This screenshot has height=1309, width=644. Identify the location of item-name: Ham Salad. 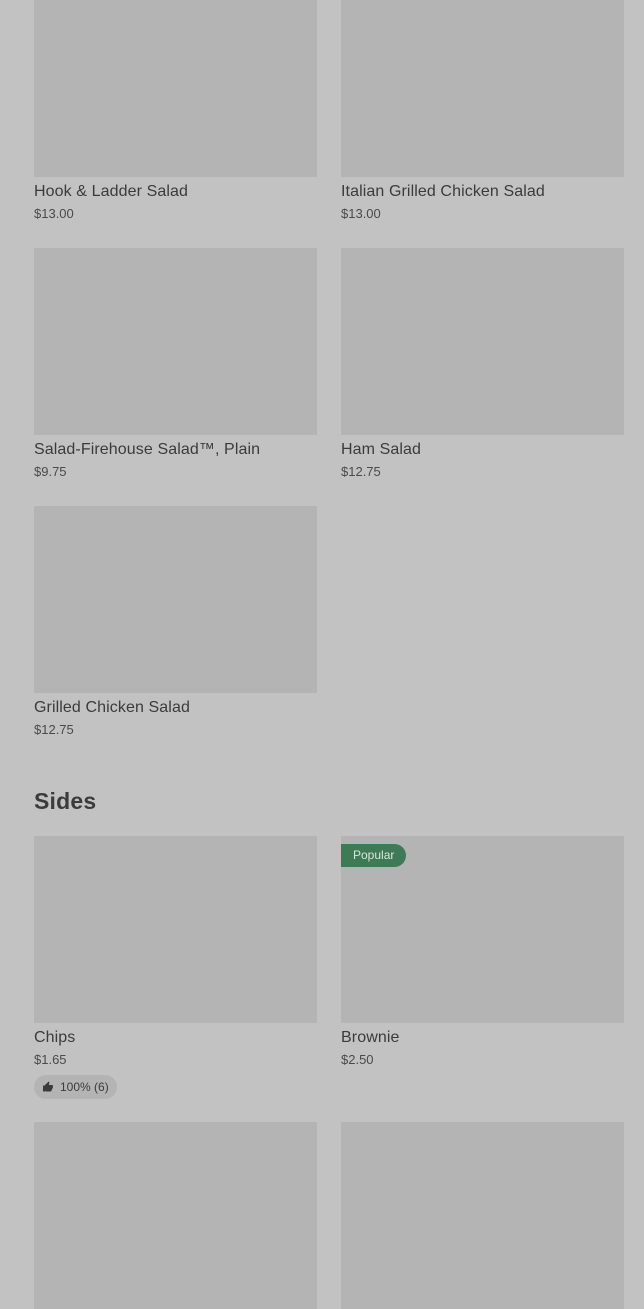
(381, 449).